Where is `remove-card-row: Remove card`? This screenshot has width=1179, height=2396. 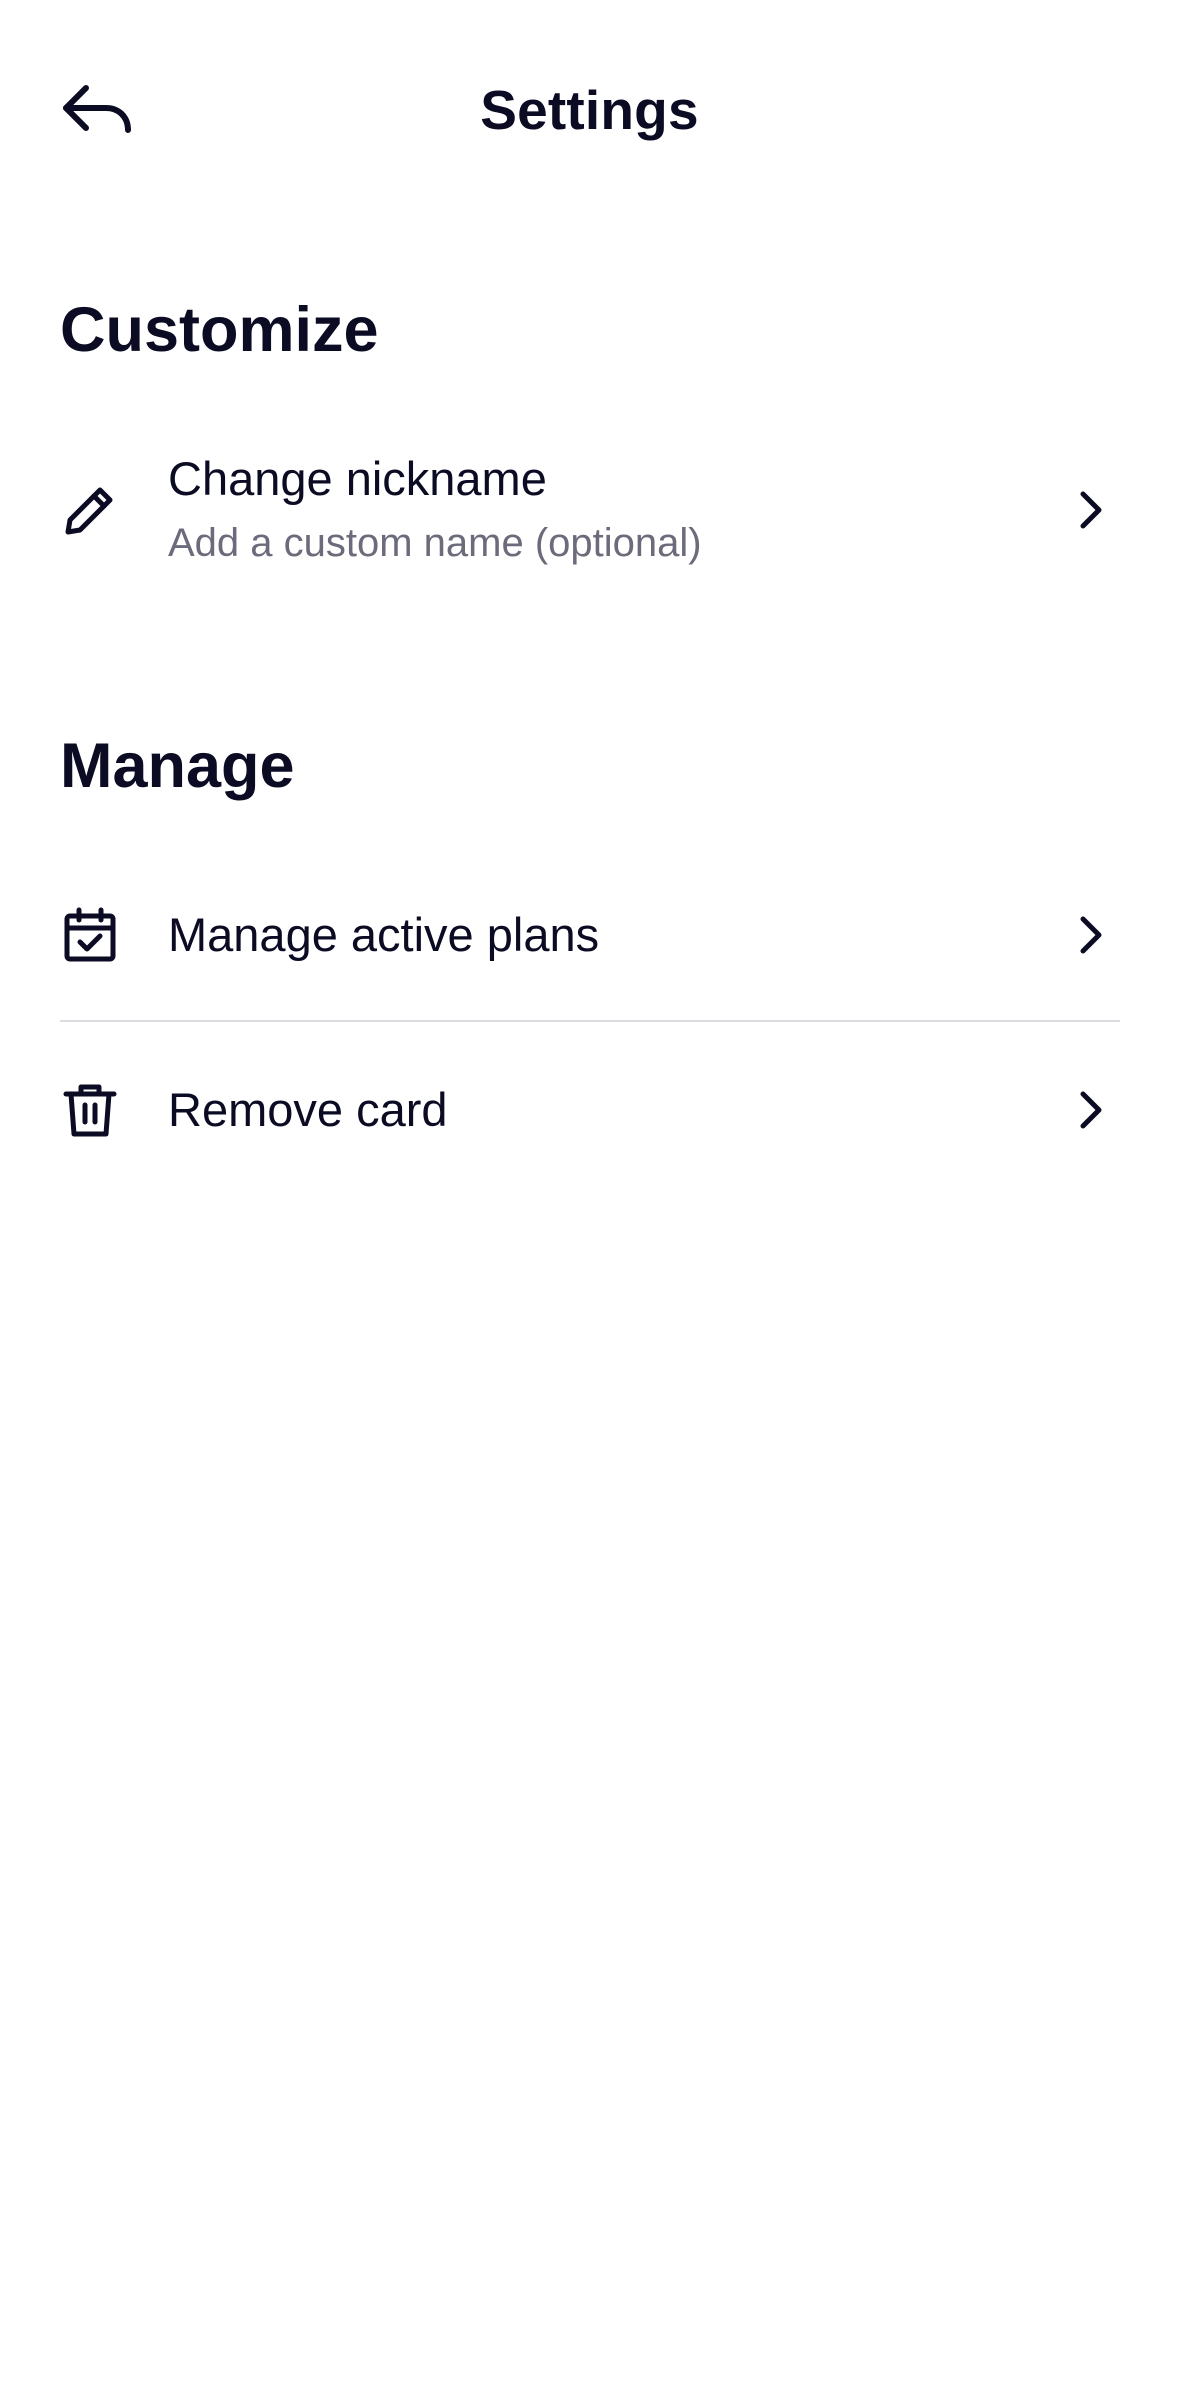
remove-card-row: Remove card is located at coordinates (590, 1110).